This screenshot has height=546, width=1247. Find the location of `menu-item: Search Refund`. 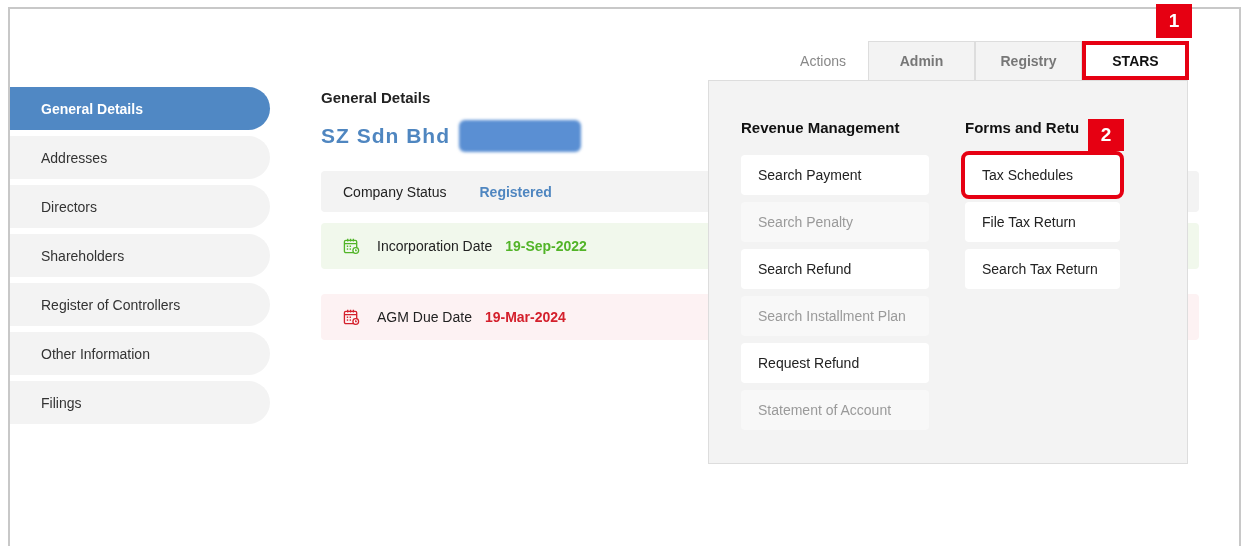

menu-item: Search Refund is located at coordinates (835, 269).